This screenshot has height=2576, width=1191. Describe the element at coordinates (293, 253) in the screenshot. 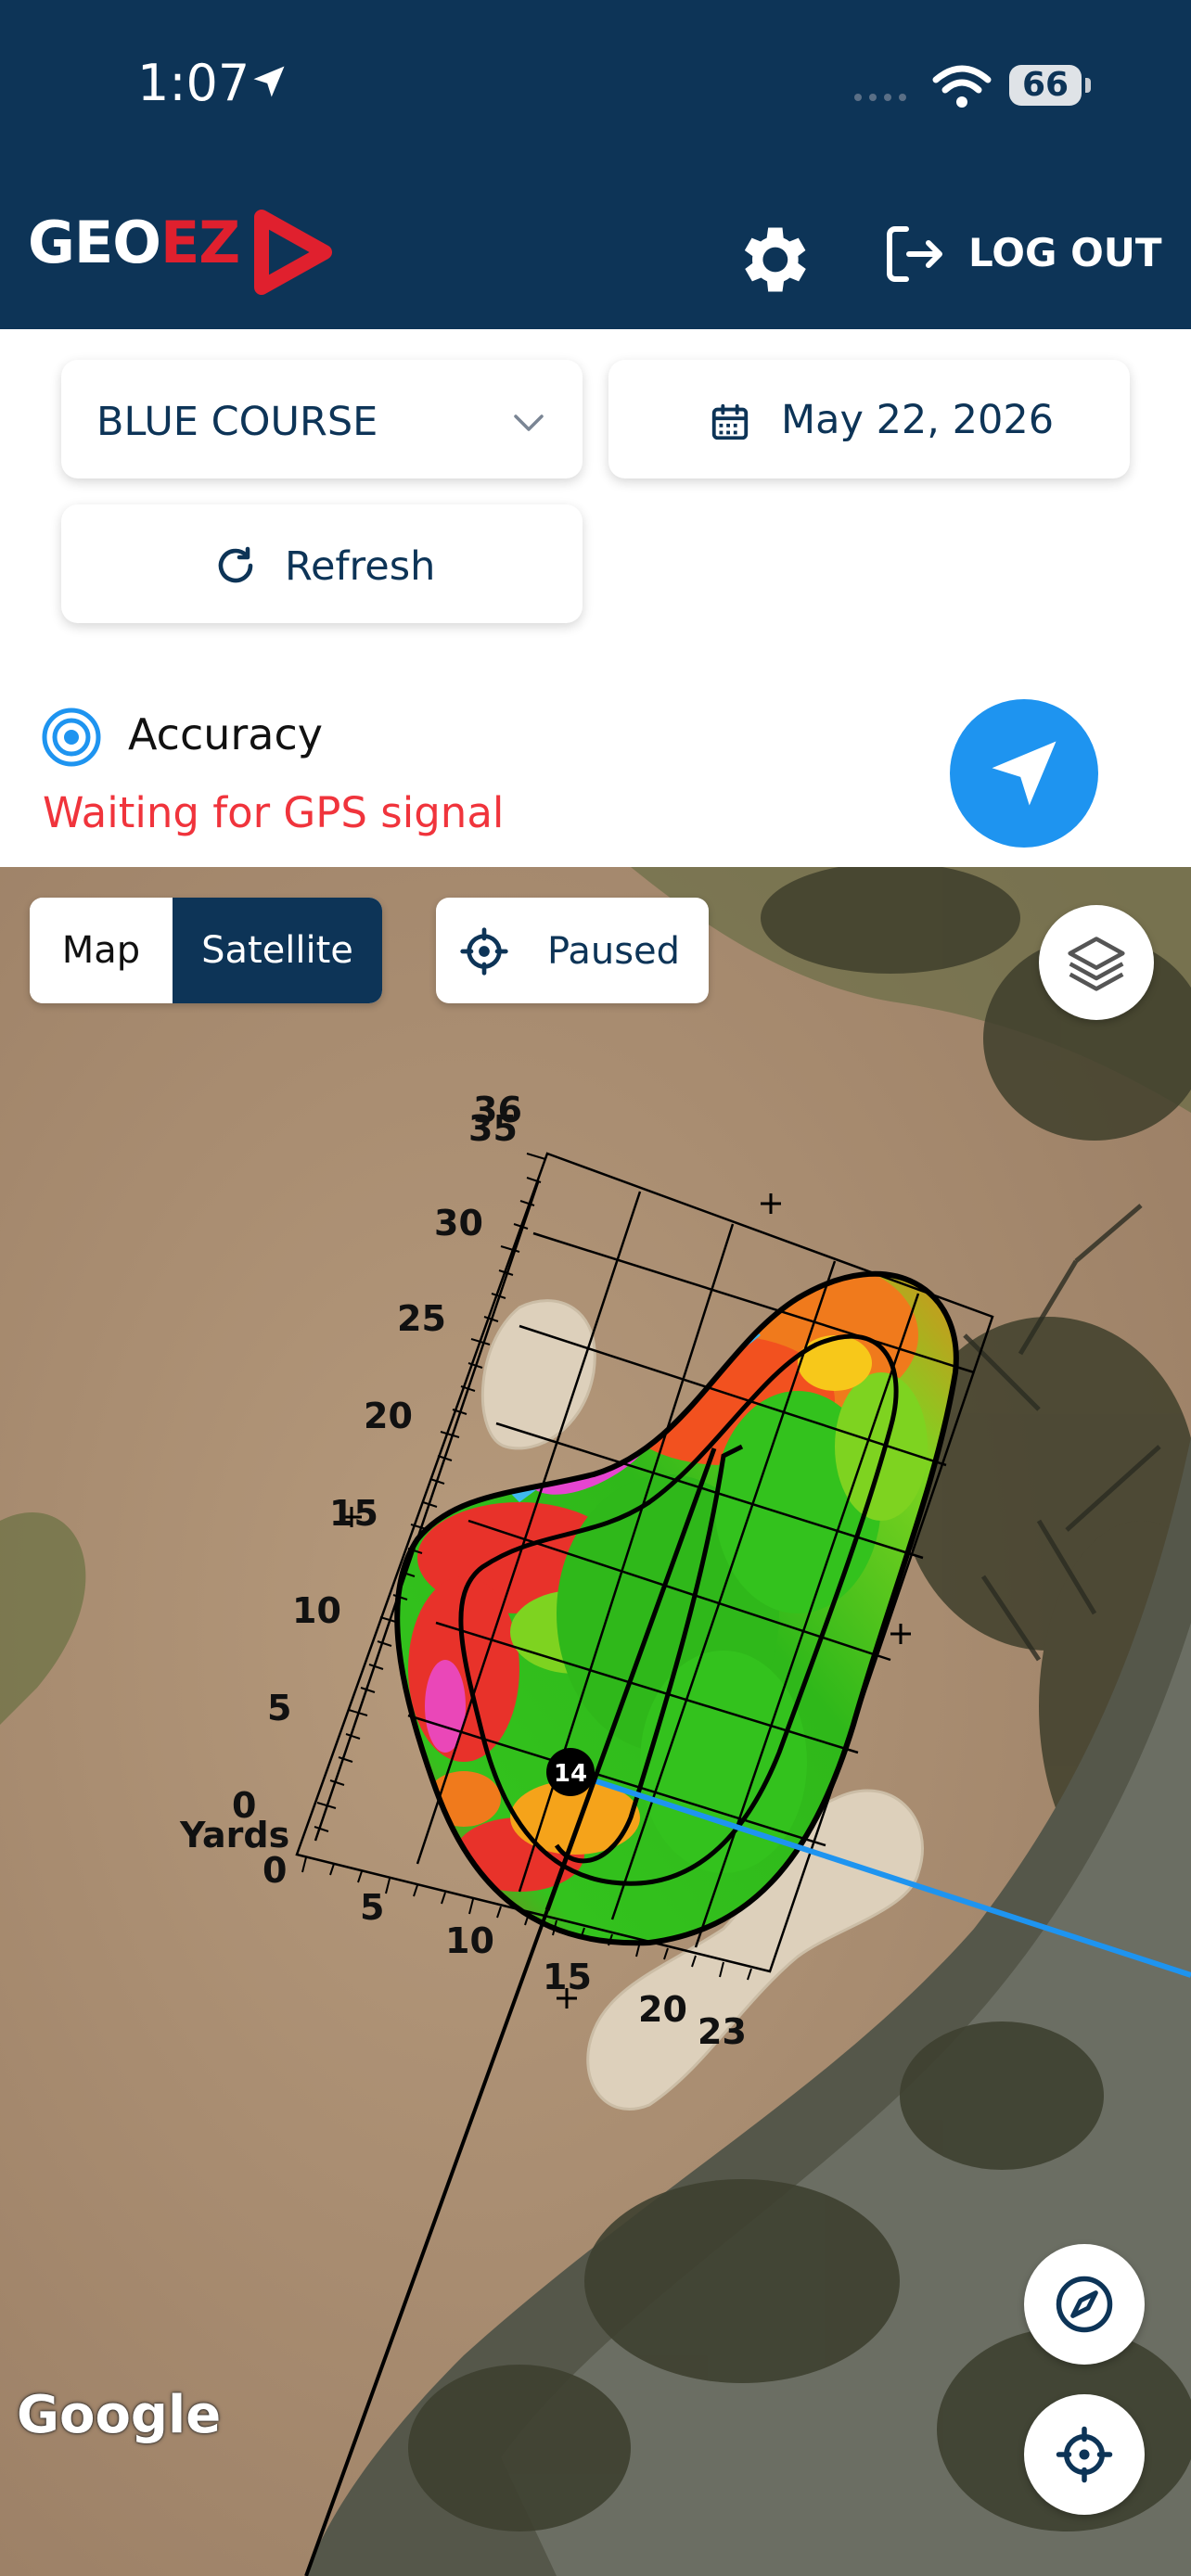

I see `logo-play-icon` at that location.